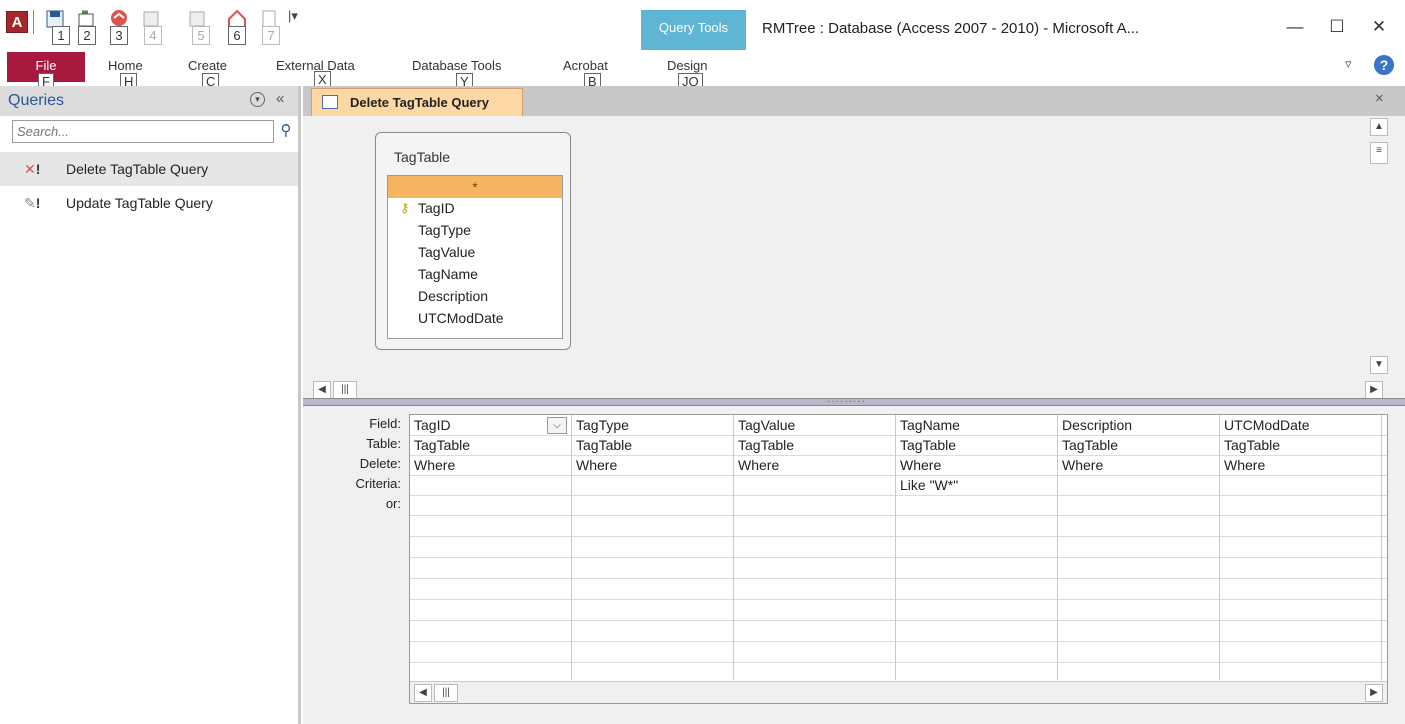 This screenshot has height=724, width=1405. What do you see at coordinates (330, 102) in the screenshot?
I see `query-icon` at bounding box center [330, 102].